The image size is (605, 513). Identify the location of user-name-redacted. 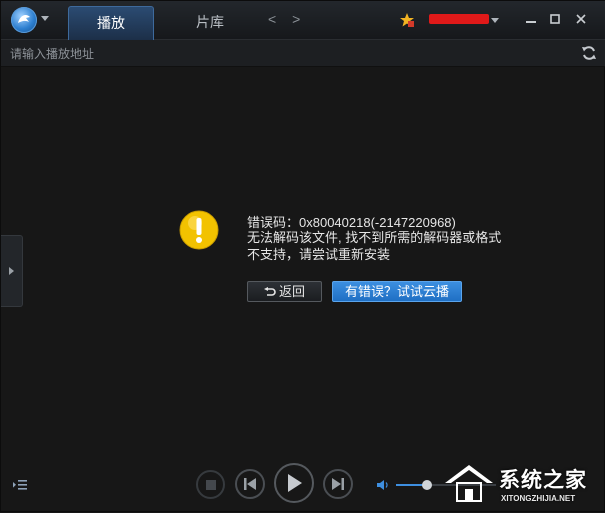
(459, 19).